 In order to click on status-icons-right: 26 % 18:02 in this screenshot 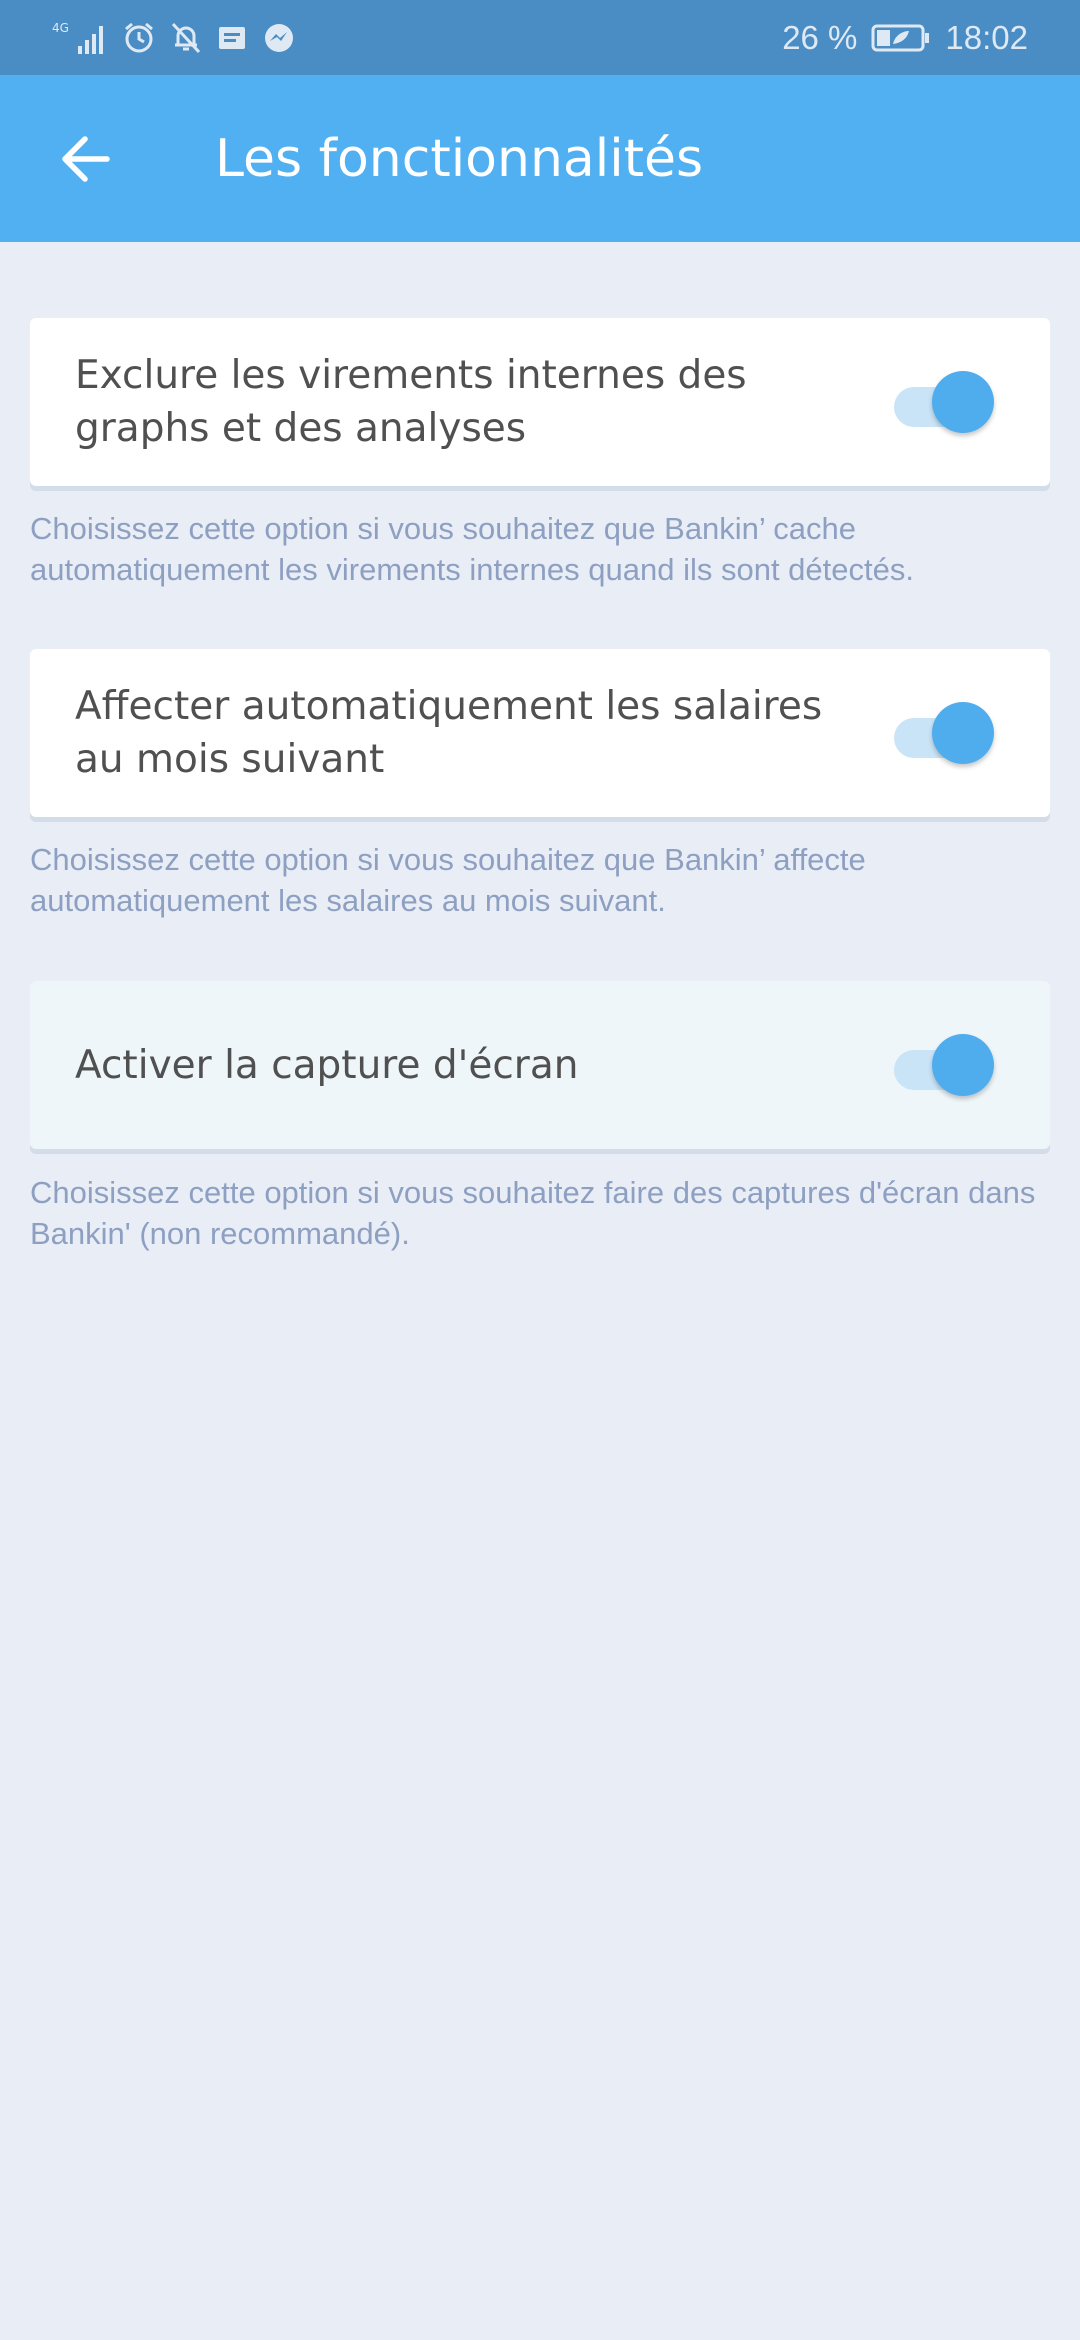, I will do `click(905, 38)`.